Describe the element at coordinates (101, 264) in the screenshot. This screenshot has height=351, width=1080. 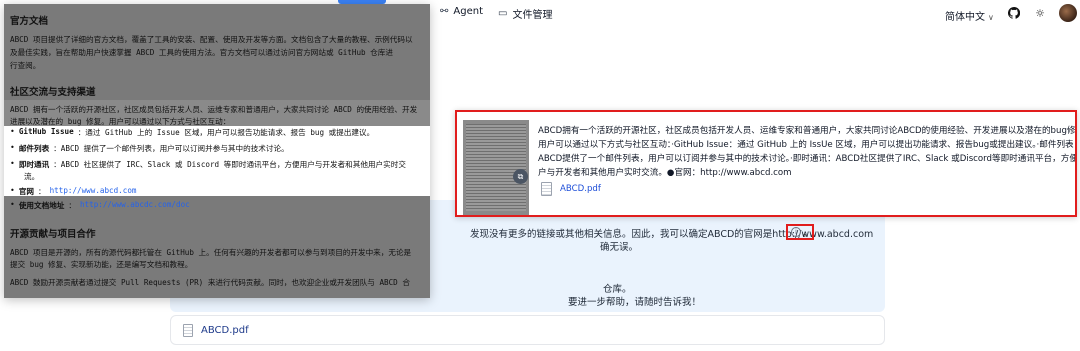
I see `doc-paragraph-line: 提交 bug 修复、实现新功能，还是编写文档和教程。` at that location.